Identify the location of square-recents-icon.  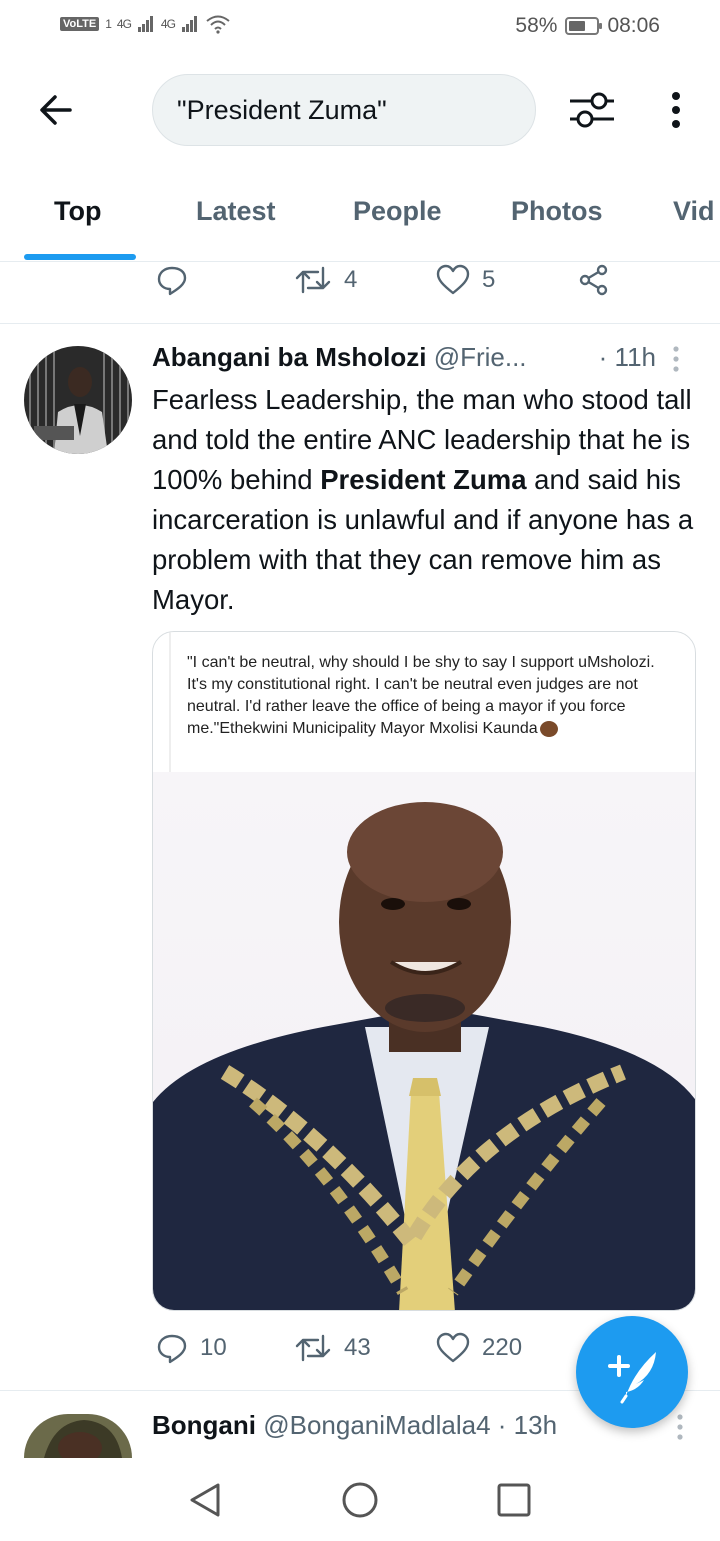
(514, 1500).